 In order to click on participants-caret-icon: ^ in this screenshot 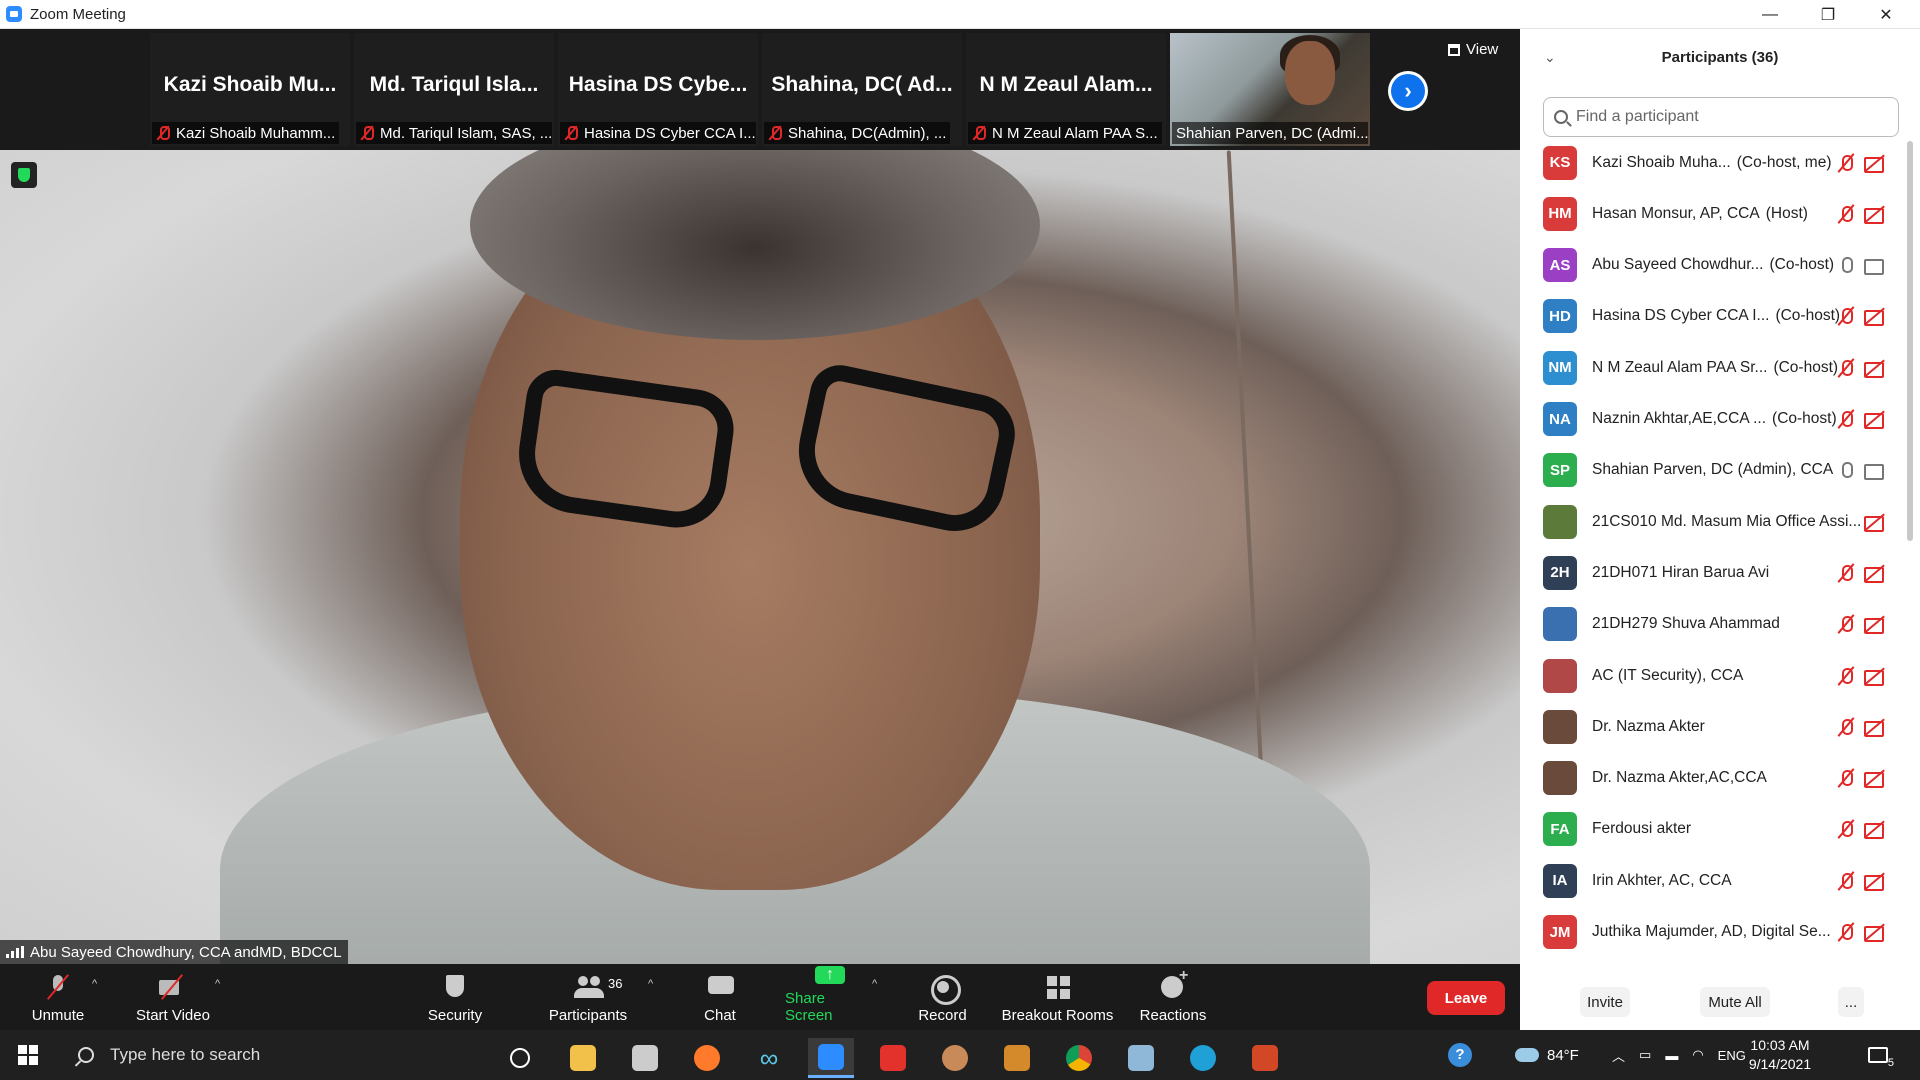, I will do `click(650, 984)`.